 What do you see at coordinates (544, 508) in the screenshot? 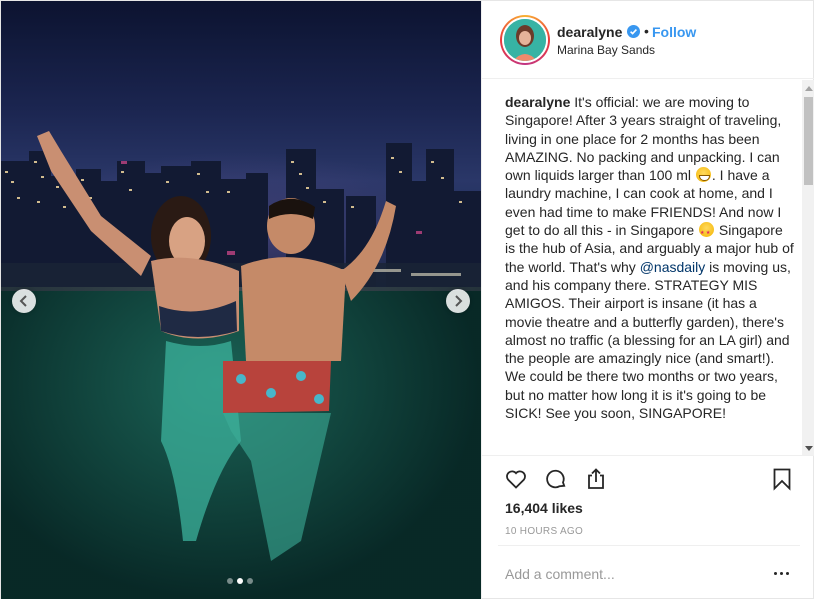
I see `likes-count: 16,404 likes` at bounding box center [544, 508].